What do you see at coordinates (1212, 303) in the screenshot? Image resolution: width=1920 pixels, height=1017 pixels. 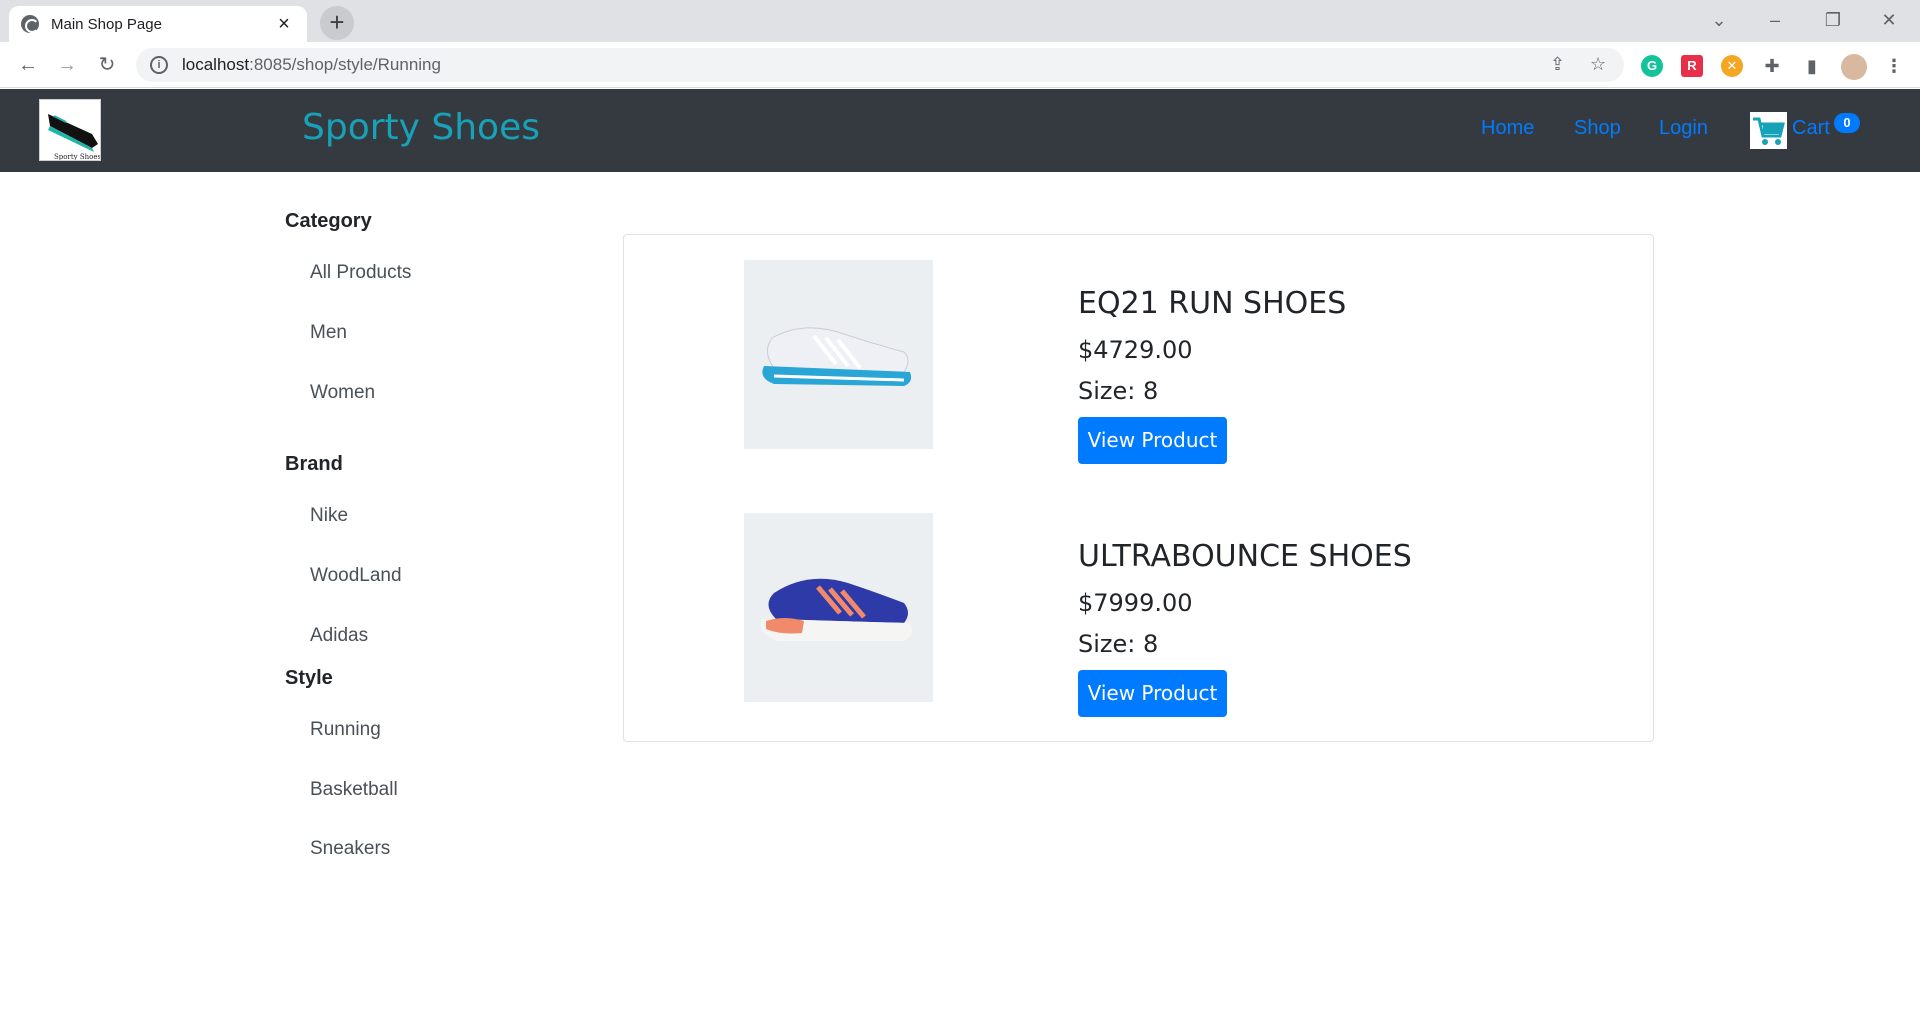 I see `product-name: EQ21 RUN SHOES` at bounding box center [1212, 303].